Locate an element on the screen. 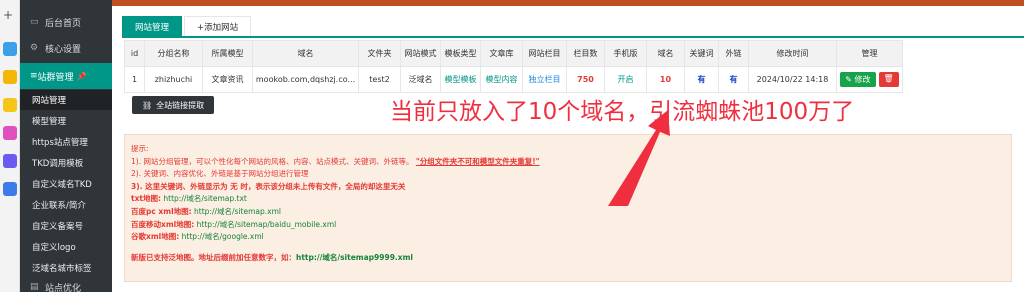 The width and height of the screenshot is (1024, 295). annotation-text: 当前只放入了10个域名，引流蜘蛛池100万了 is located at coordinates (622, 112).